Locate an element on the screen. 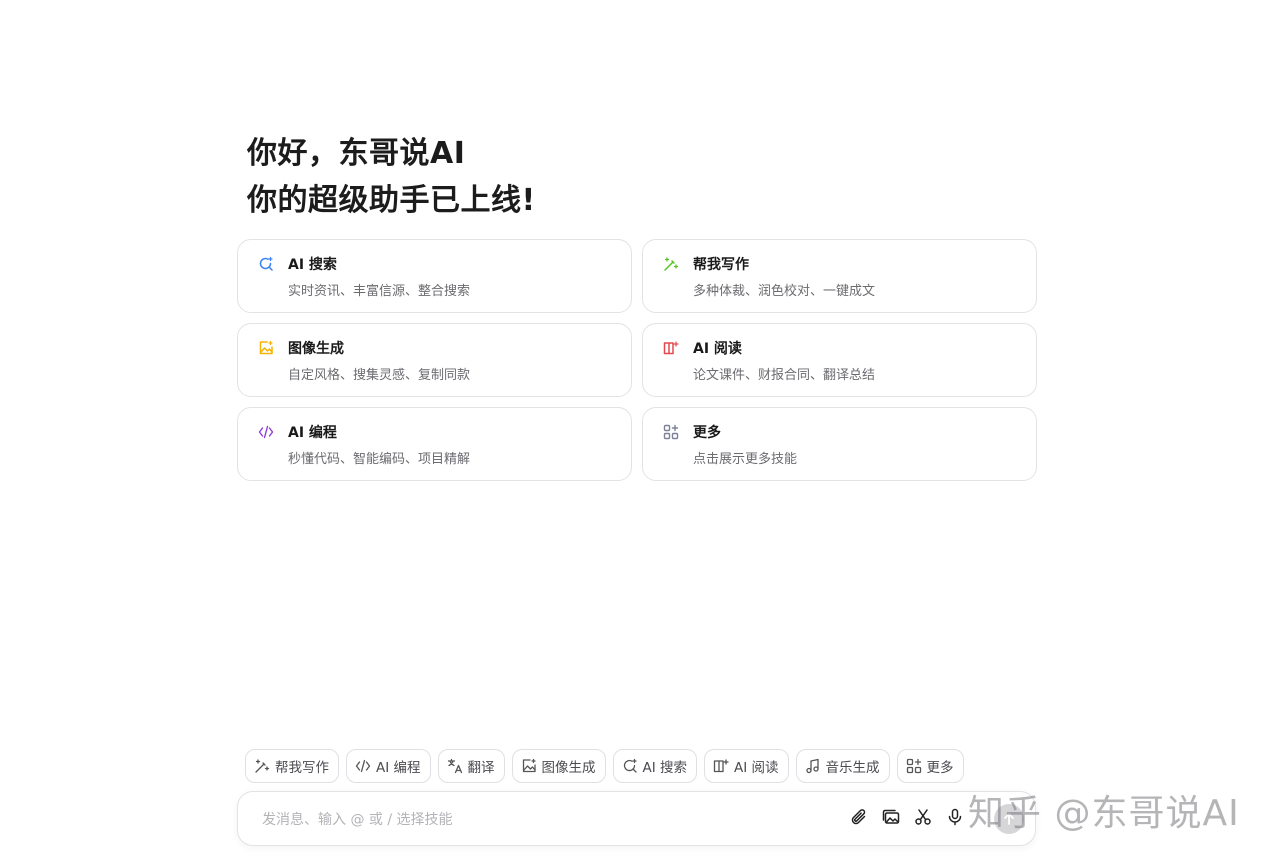 The width and height of the screenshot is (1272, 859). card-desc: 实时资讯、丰富信源、整合搜索 is located at coordinates (379, 291).